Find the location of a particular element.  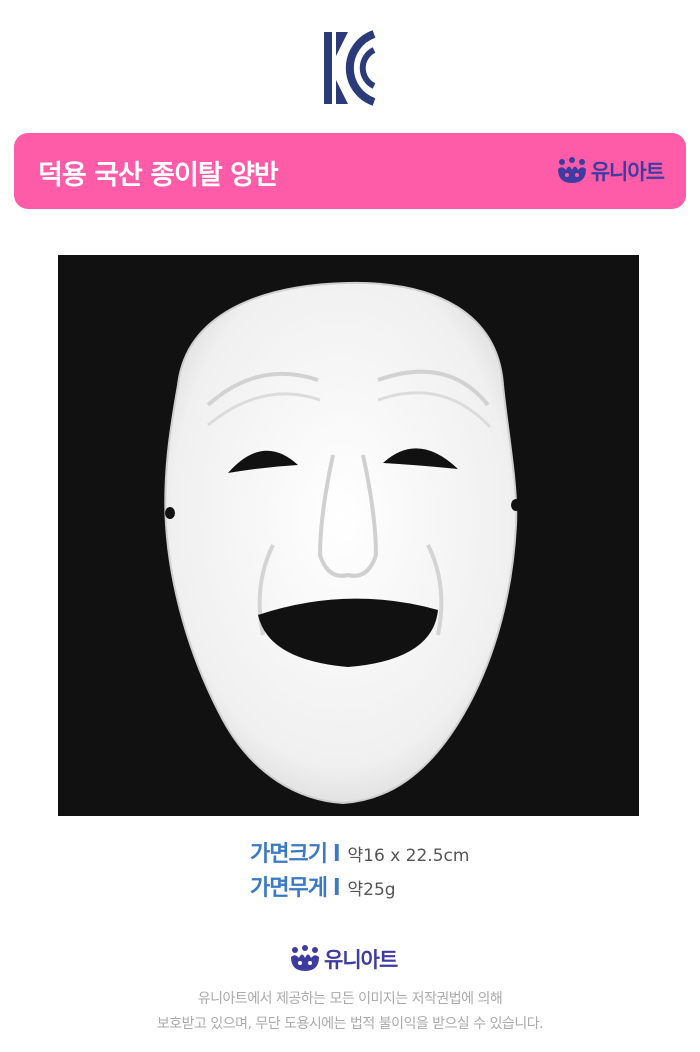

spec-list: 가면크기 l 약16 x 22.5cm 가면무게 l 약25g is located at coordinates (359, 870).